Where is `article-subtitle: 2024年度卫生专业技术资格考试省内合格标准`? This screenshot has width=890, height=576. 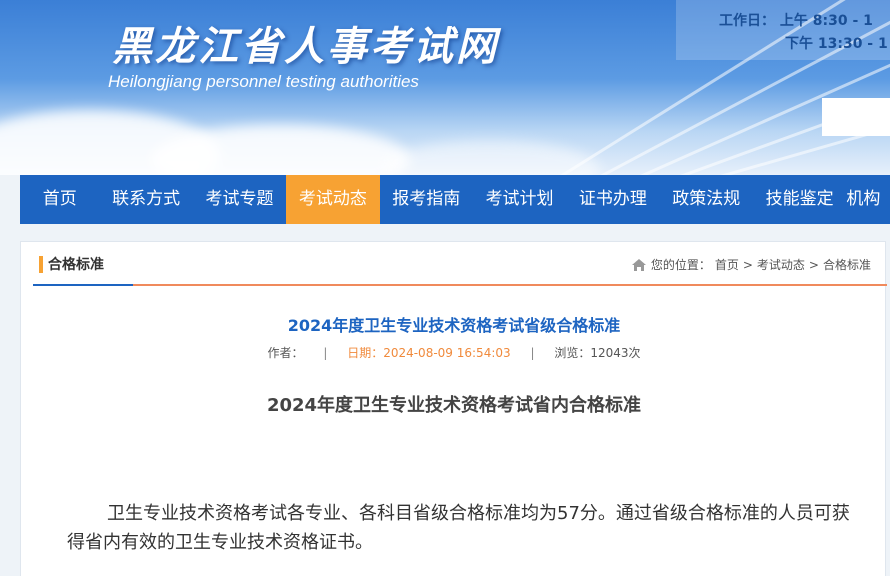 article-subtitle: 2024年度卫生专业技术资格考试省内合格标准 is located at coordinates (454, 405).